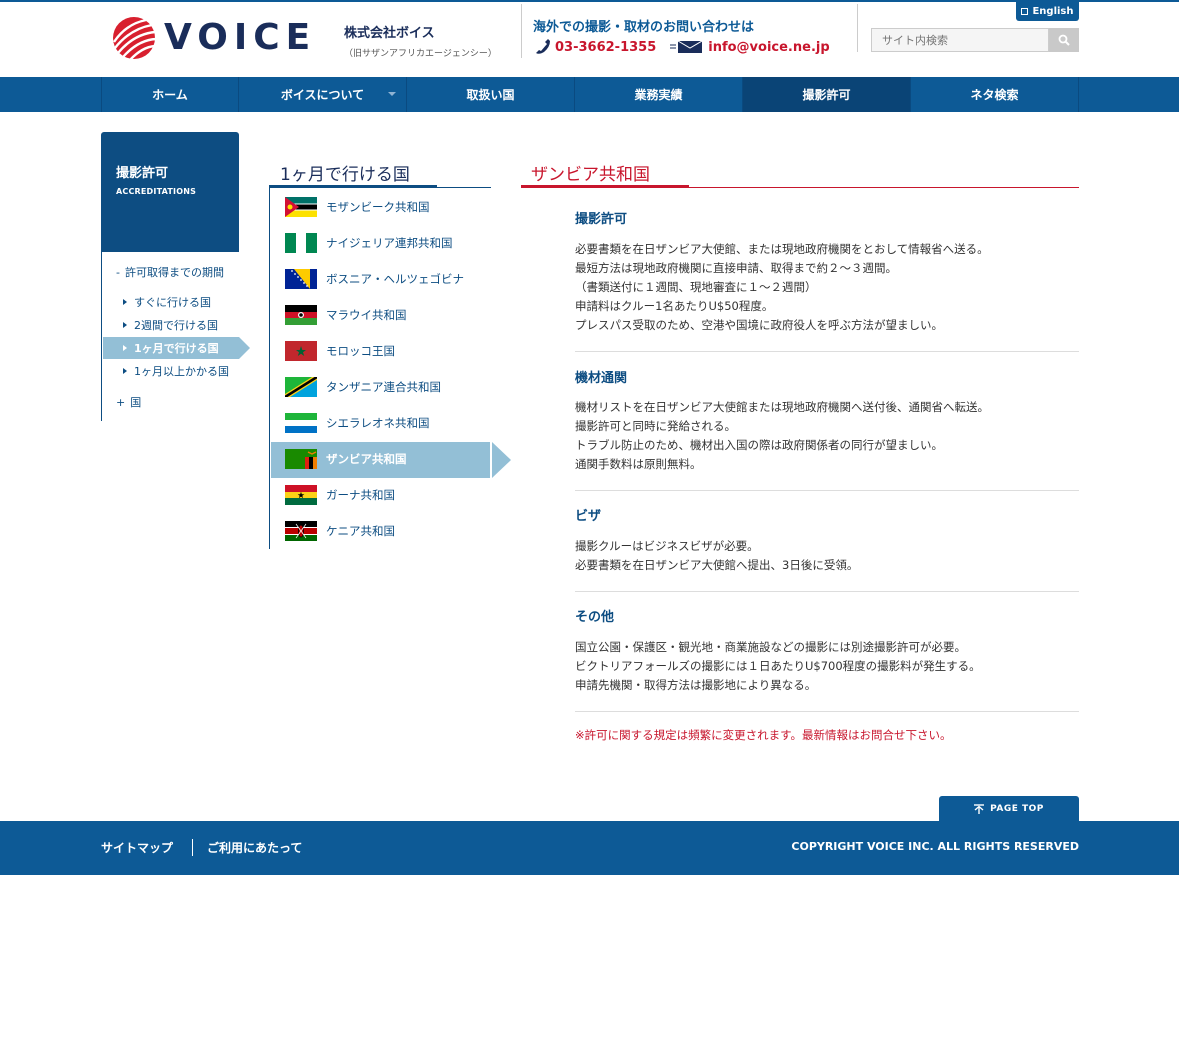 Image resolution: width=1179 pixels, height=1039 pixels. Describe the element at coordinates (388, 243) in the screenshot. I see `country-item-nigeria: ナイジェリア連邦共和国` at that location.